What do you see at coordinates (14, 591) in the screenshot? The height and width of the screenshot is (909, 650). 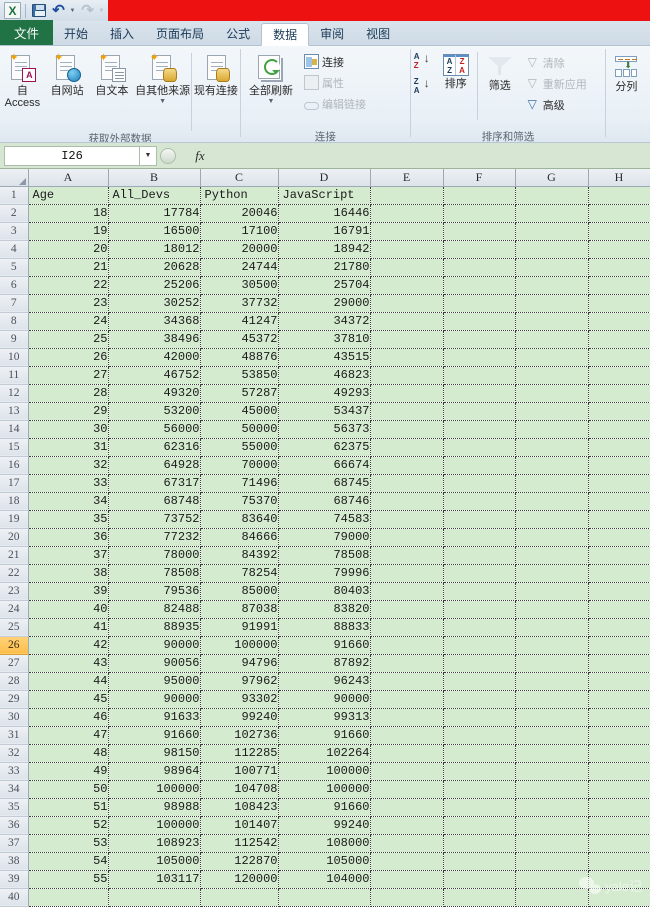 I see `row-header-23: 23` at bounding box center [14, 591].